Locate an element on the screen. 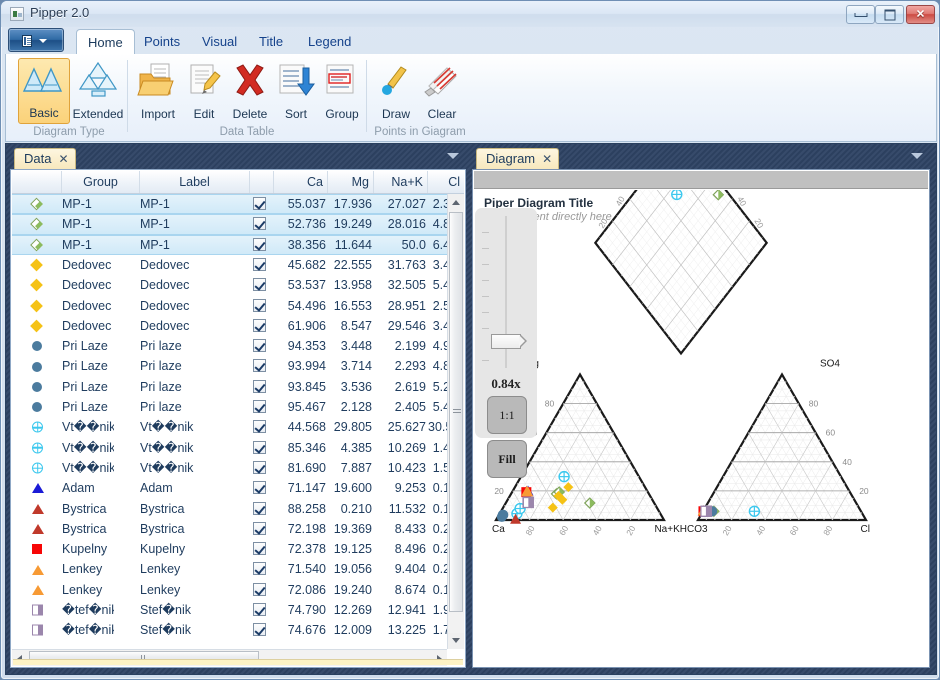  cell-nak: 27.027 is located at coordinates (400, 204).